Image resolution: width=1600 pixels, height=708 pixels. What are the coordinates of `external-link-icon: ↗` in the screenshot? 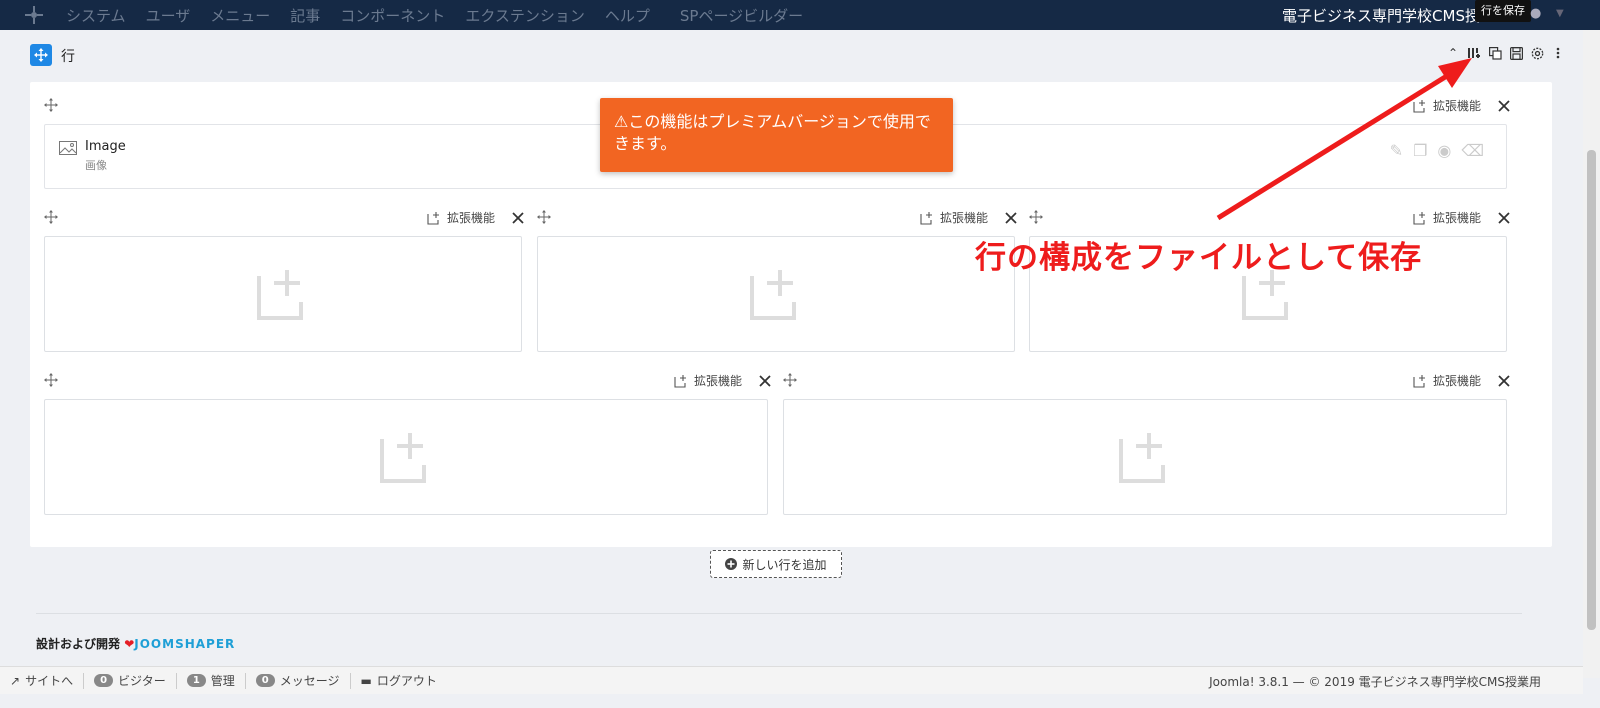 It's located at (15, 680).